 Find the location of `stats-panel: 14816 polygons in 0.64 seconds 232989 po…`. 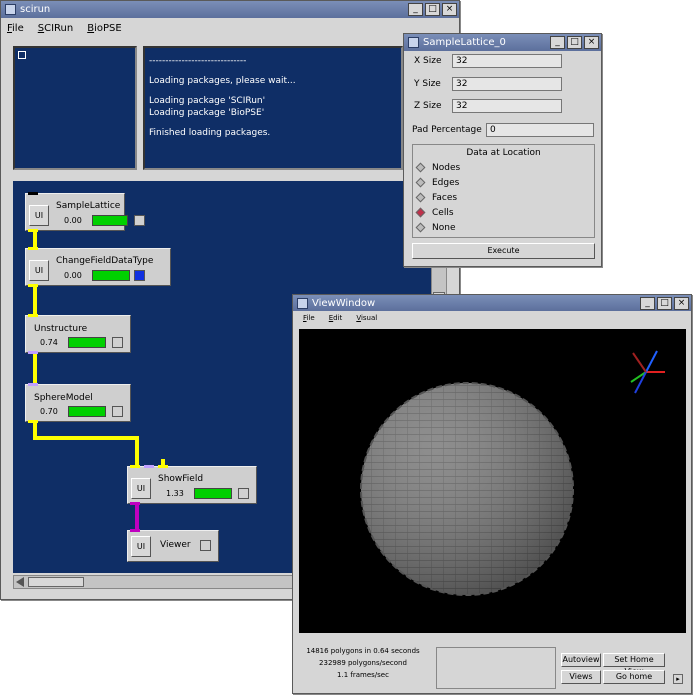

stats-panel: 14816 polygons in 0.64 seconds 232989 po… is located at coordinates (363, 663).